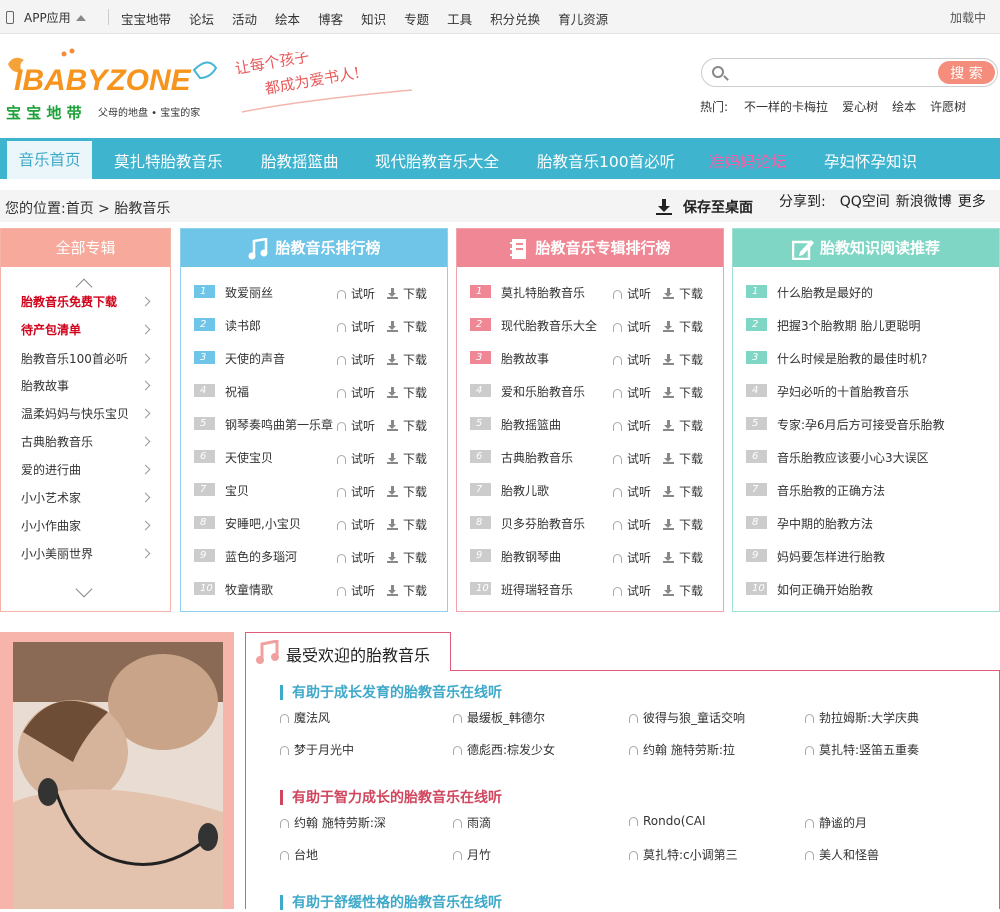 The width and height of the screenshot is (1000, 912). What do you see at coordinates (391, 692) in the screenshot?
I see `popular-section-title: 有助于成长发育的胎教音乐在线听` at bounding box center [391, 692].